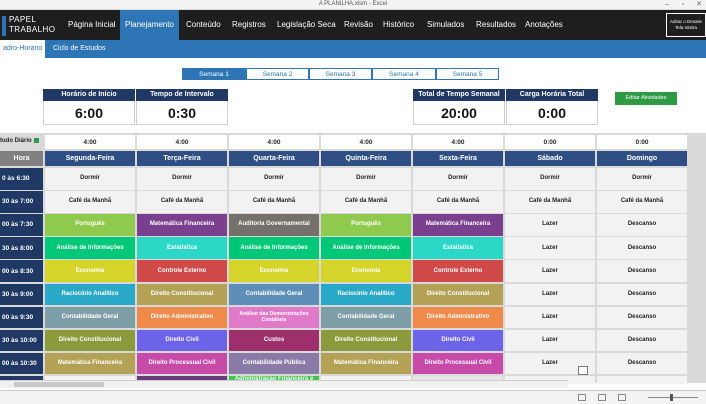 This screenshot has width=706, height=404. I want to click on nav-resultados: Resultados, so click(496, 25).